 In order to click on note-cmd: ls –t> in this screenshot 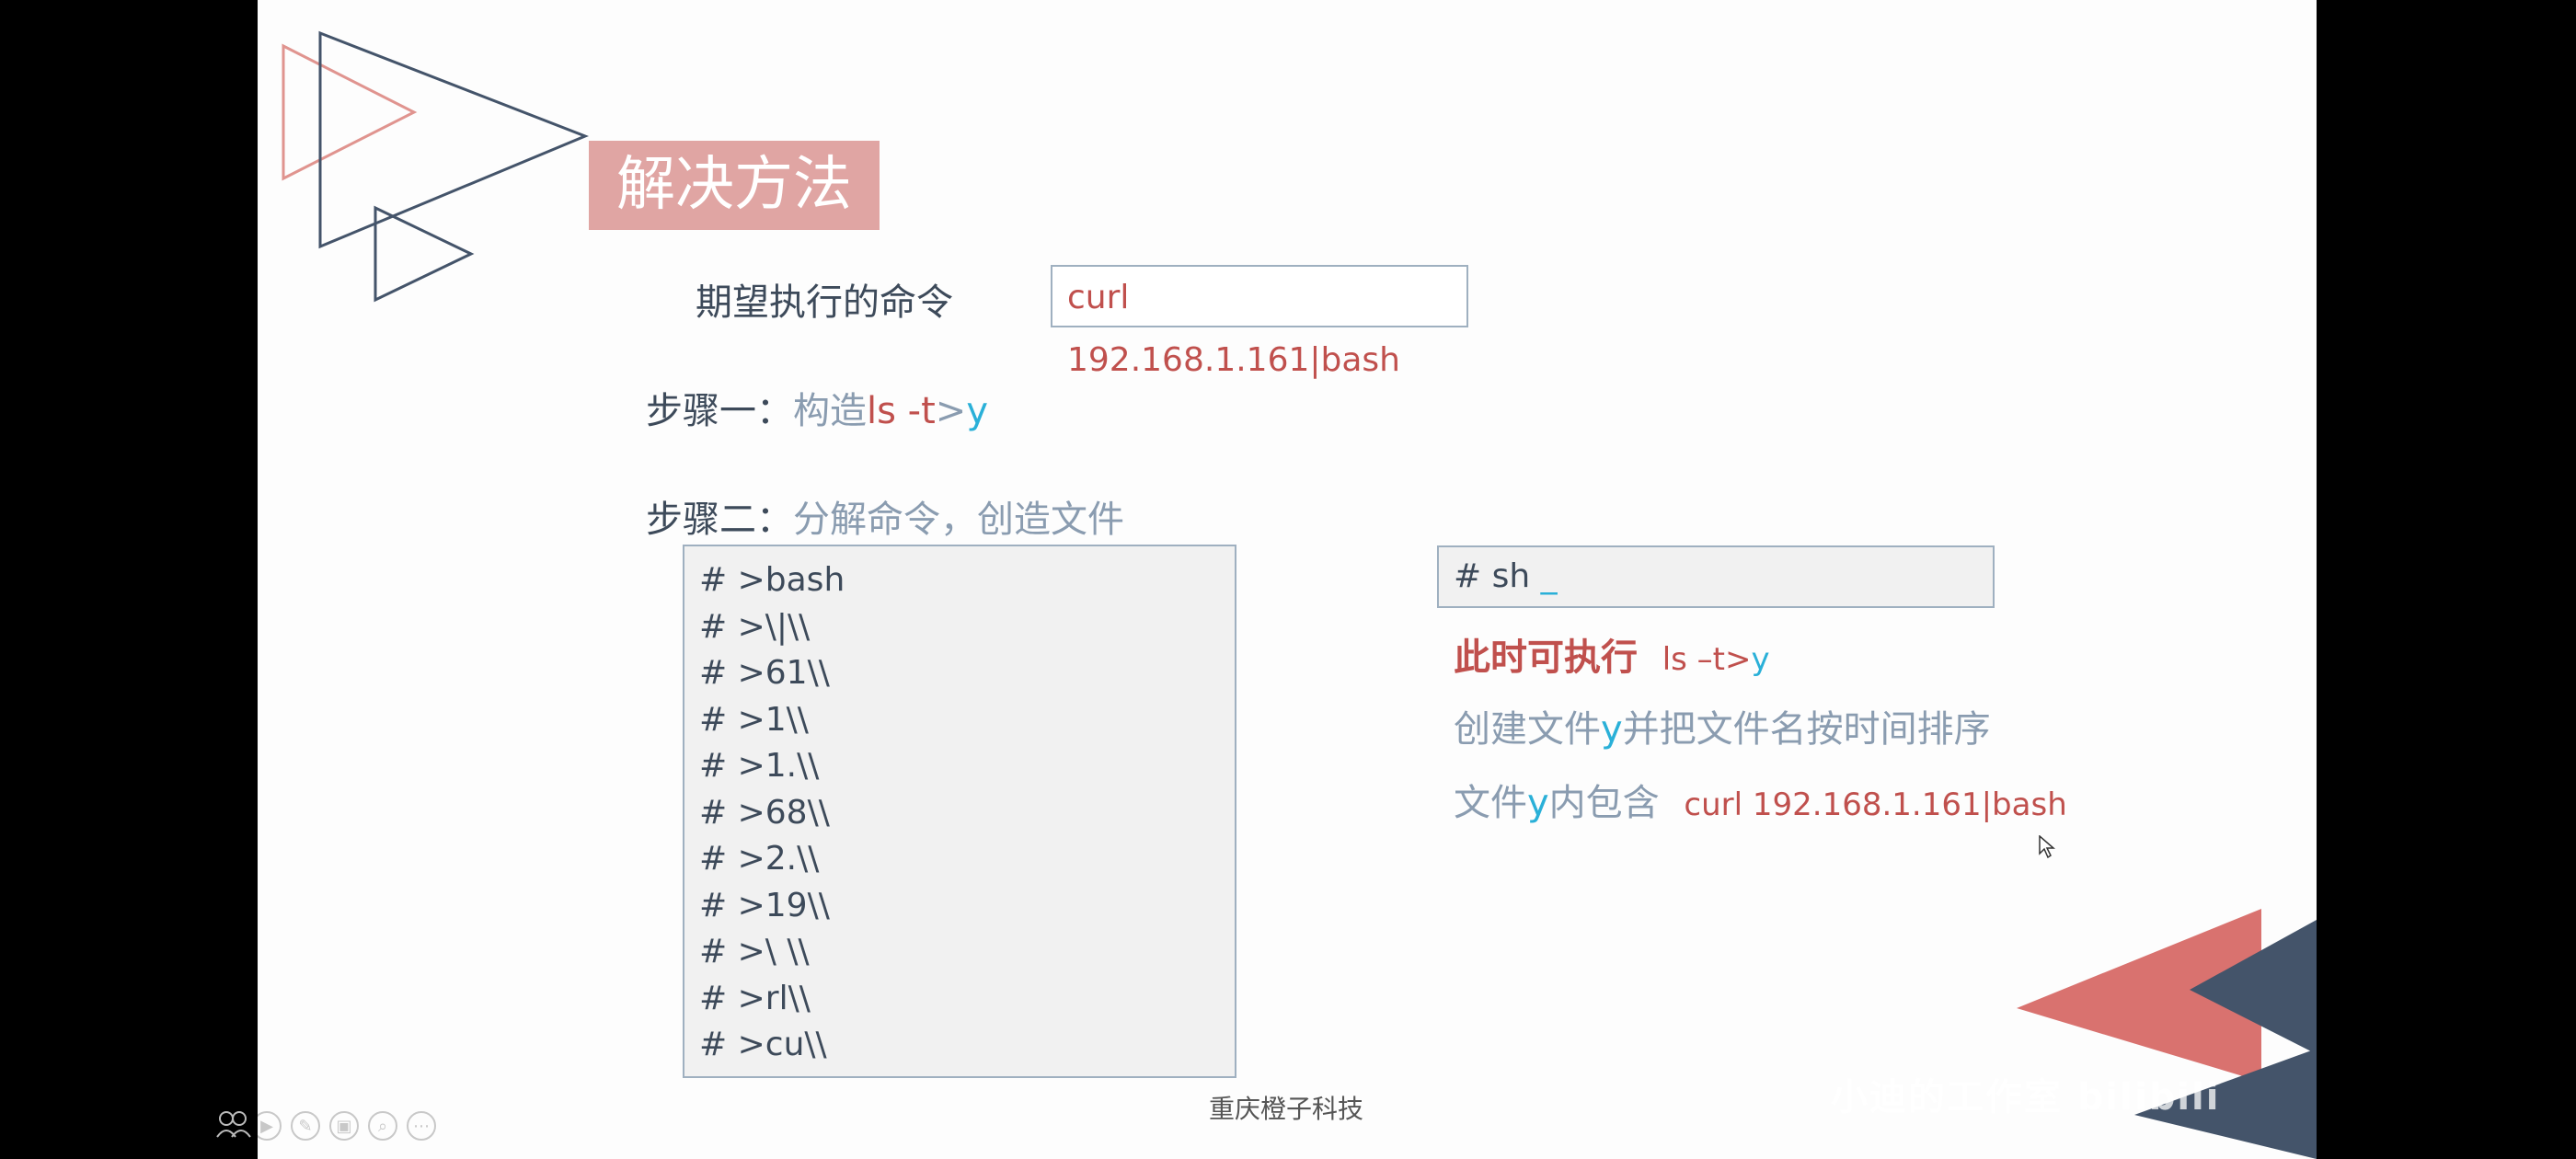, I will do `click(1707, 659)`.